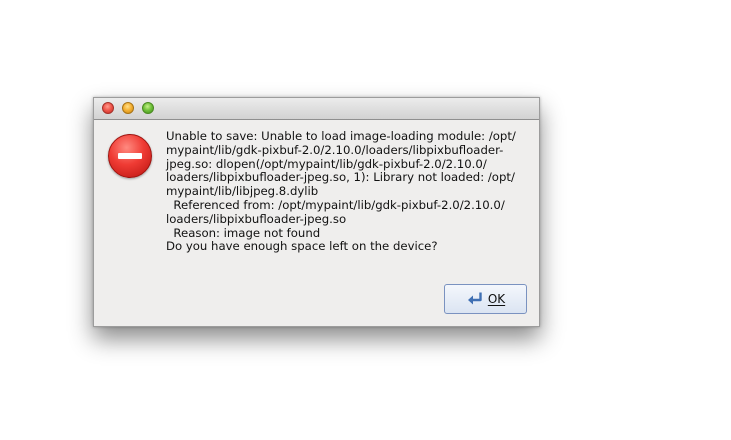 The width and height of the screenshot is (731, 440). What do you see at coordinates (474, 298) in the screenshot?
I see `enter-icon` at bounding box center [474, 298].